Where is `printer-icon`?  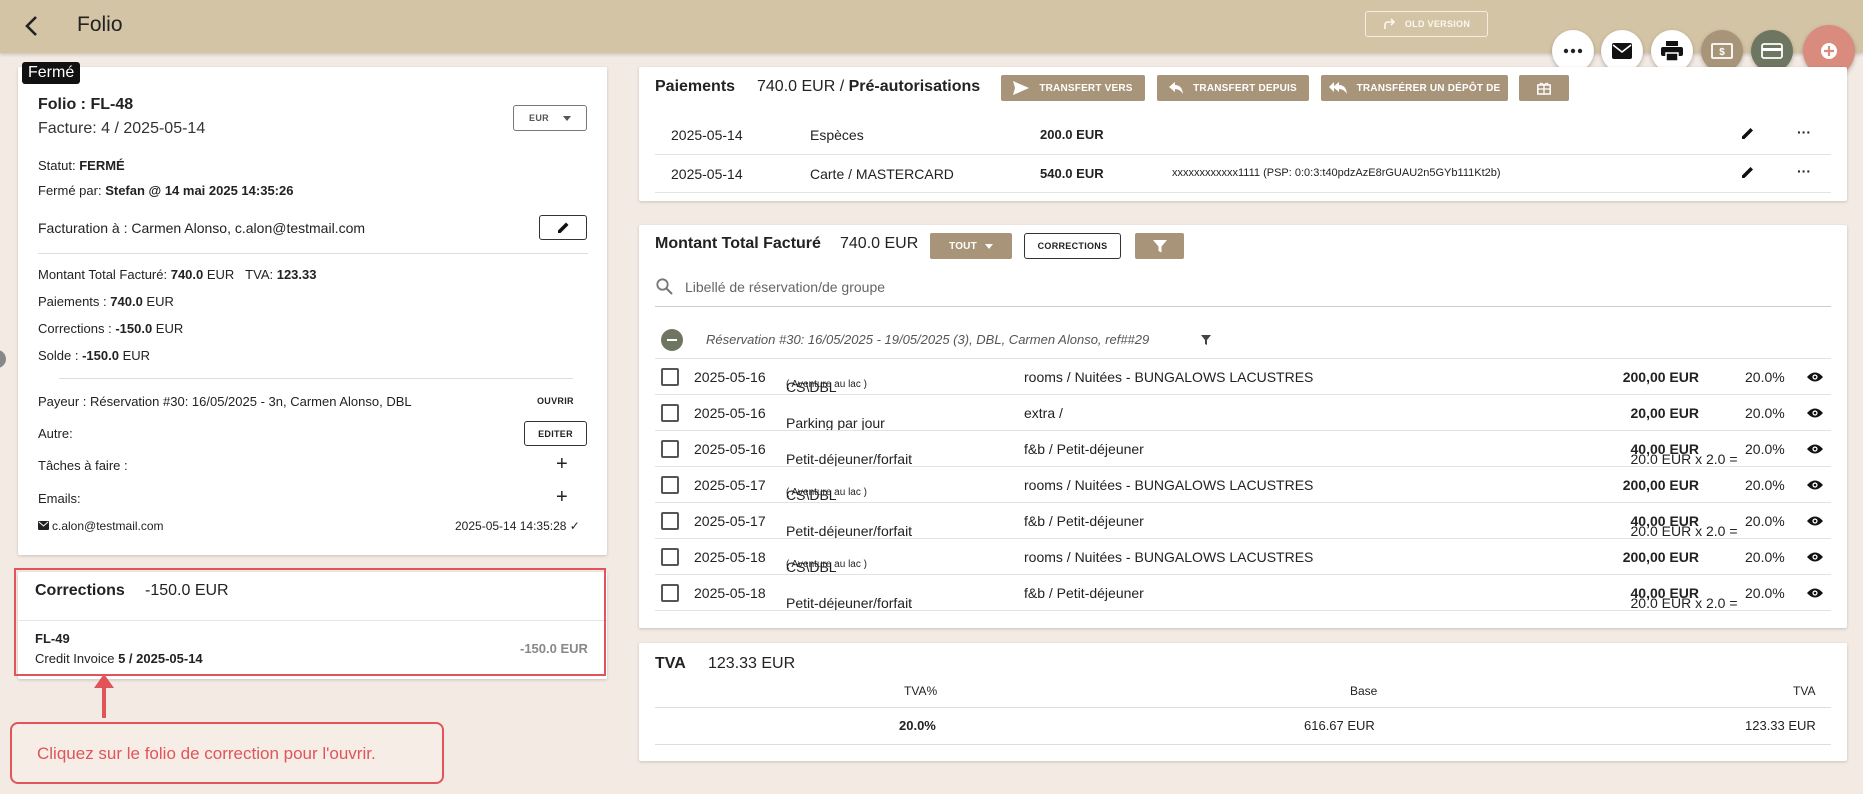
printer-icon is located at coordinates (1672, 51).